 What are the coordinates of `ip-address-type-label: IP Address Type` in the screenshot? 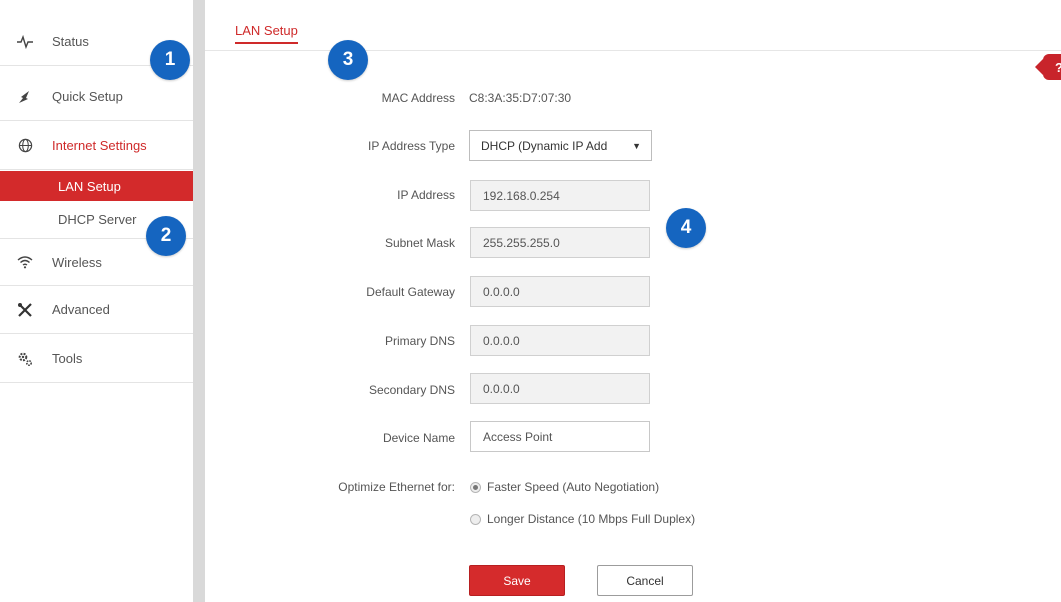 It's located at (411, 146).